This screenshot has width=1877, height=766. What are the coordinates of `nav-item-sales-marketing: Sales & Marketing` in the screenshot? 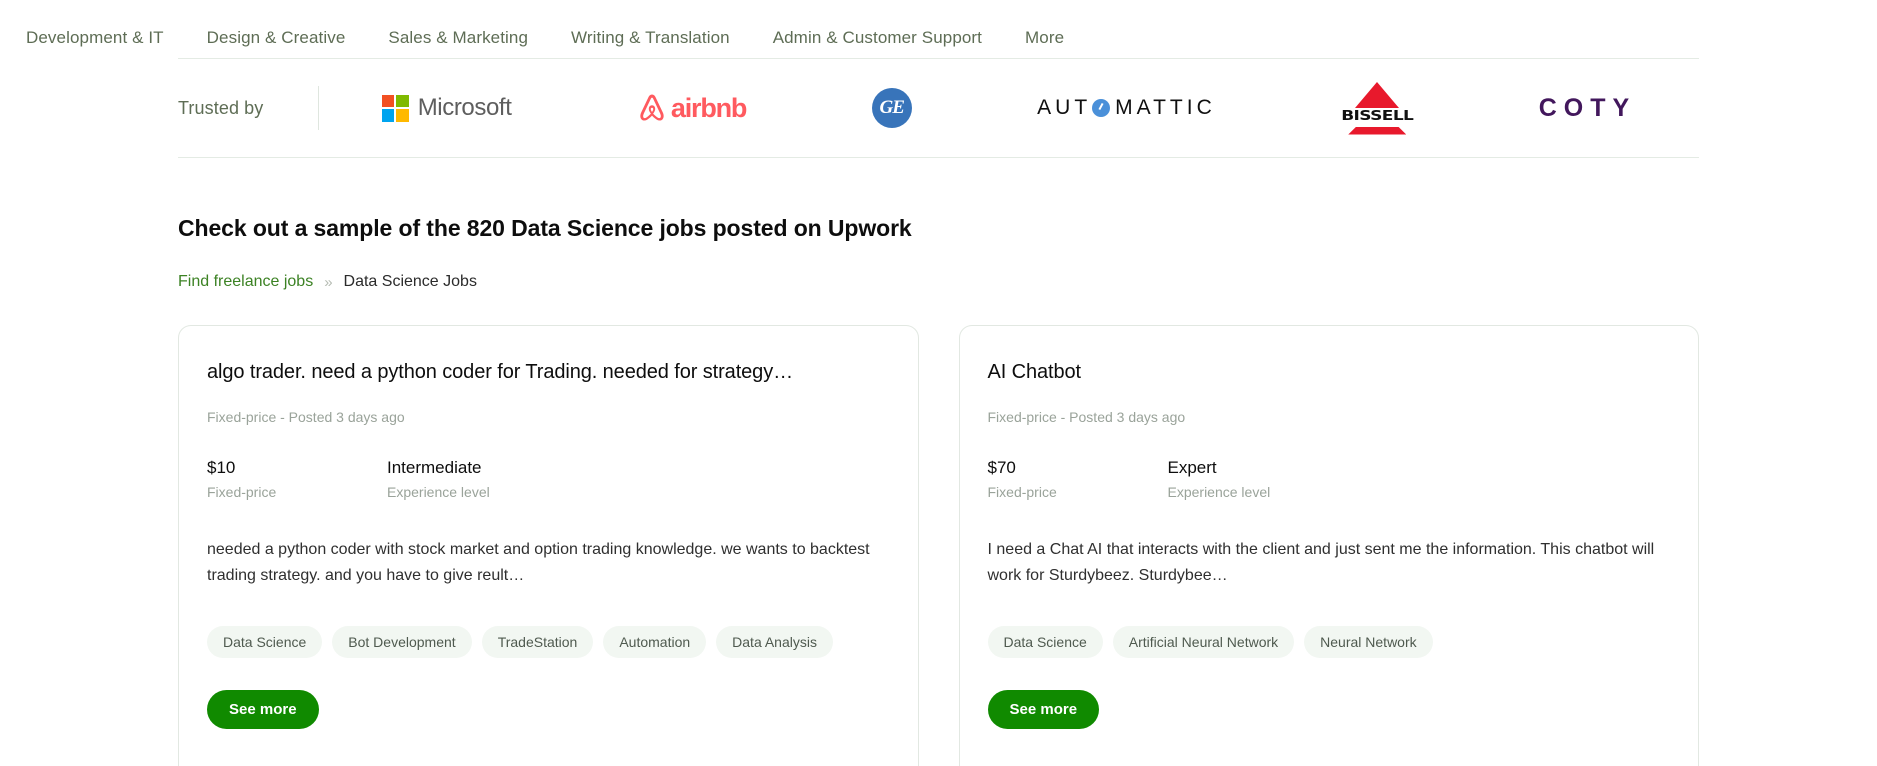 It's located at (458, 38).